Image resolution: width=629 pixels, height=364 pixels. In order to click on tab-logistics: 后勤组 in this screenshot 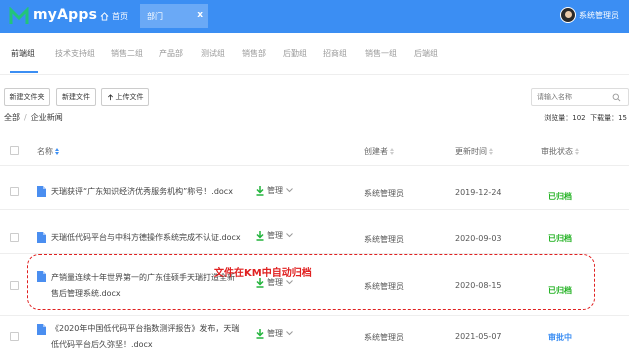, I will do `click(295, 53)`.